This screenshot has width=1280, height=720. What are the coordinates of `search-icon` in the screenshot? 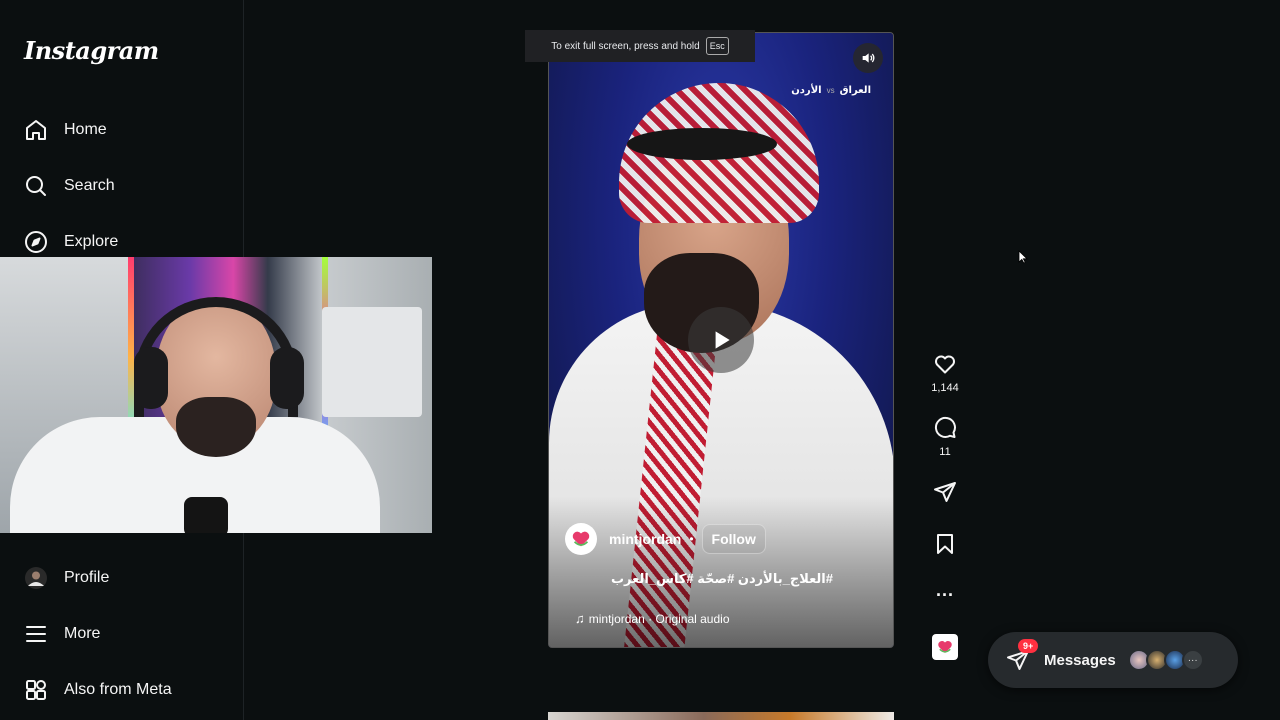 It's located at (36, 186).